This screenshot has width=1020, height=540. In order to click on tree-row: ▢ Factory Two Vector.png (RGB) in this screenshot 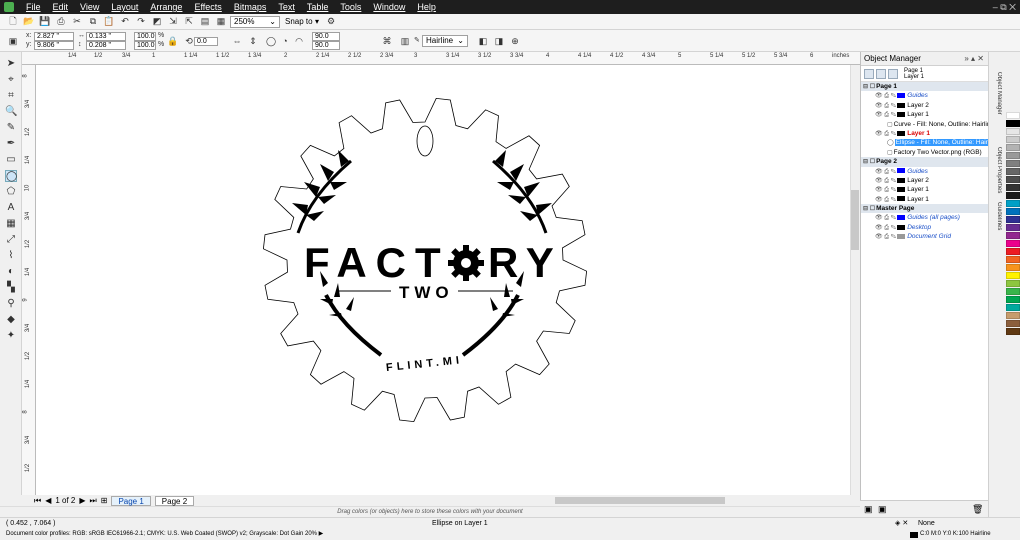, I will do `click(924, 152)`.